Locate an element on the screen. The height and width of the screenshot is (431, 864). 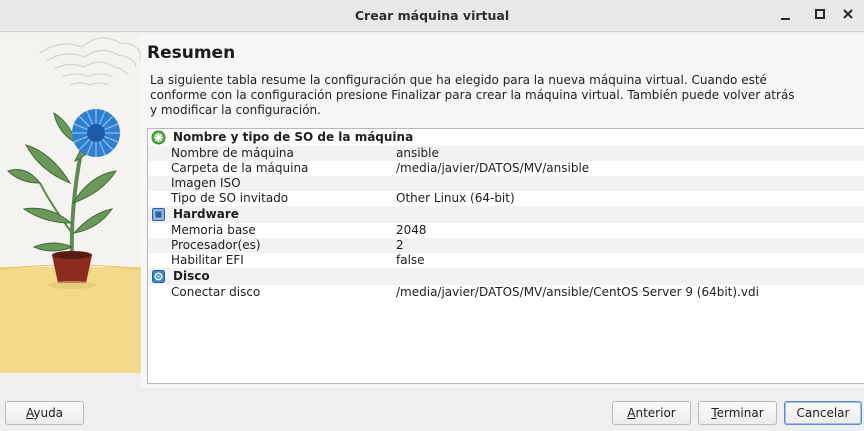
row-value: false is located at coordinates (410, 260).